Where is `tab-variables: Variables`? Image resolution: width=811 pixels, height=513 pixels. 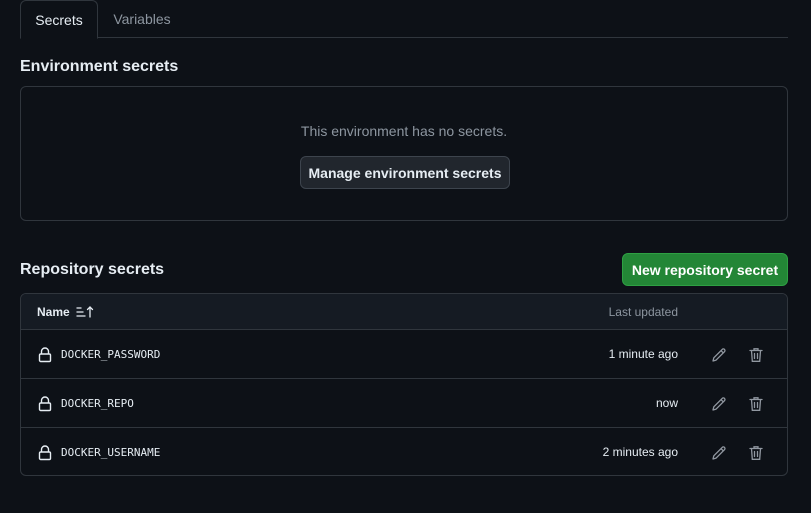 tab-variables: Variables is located at coordinates (142, 19).